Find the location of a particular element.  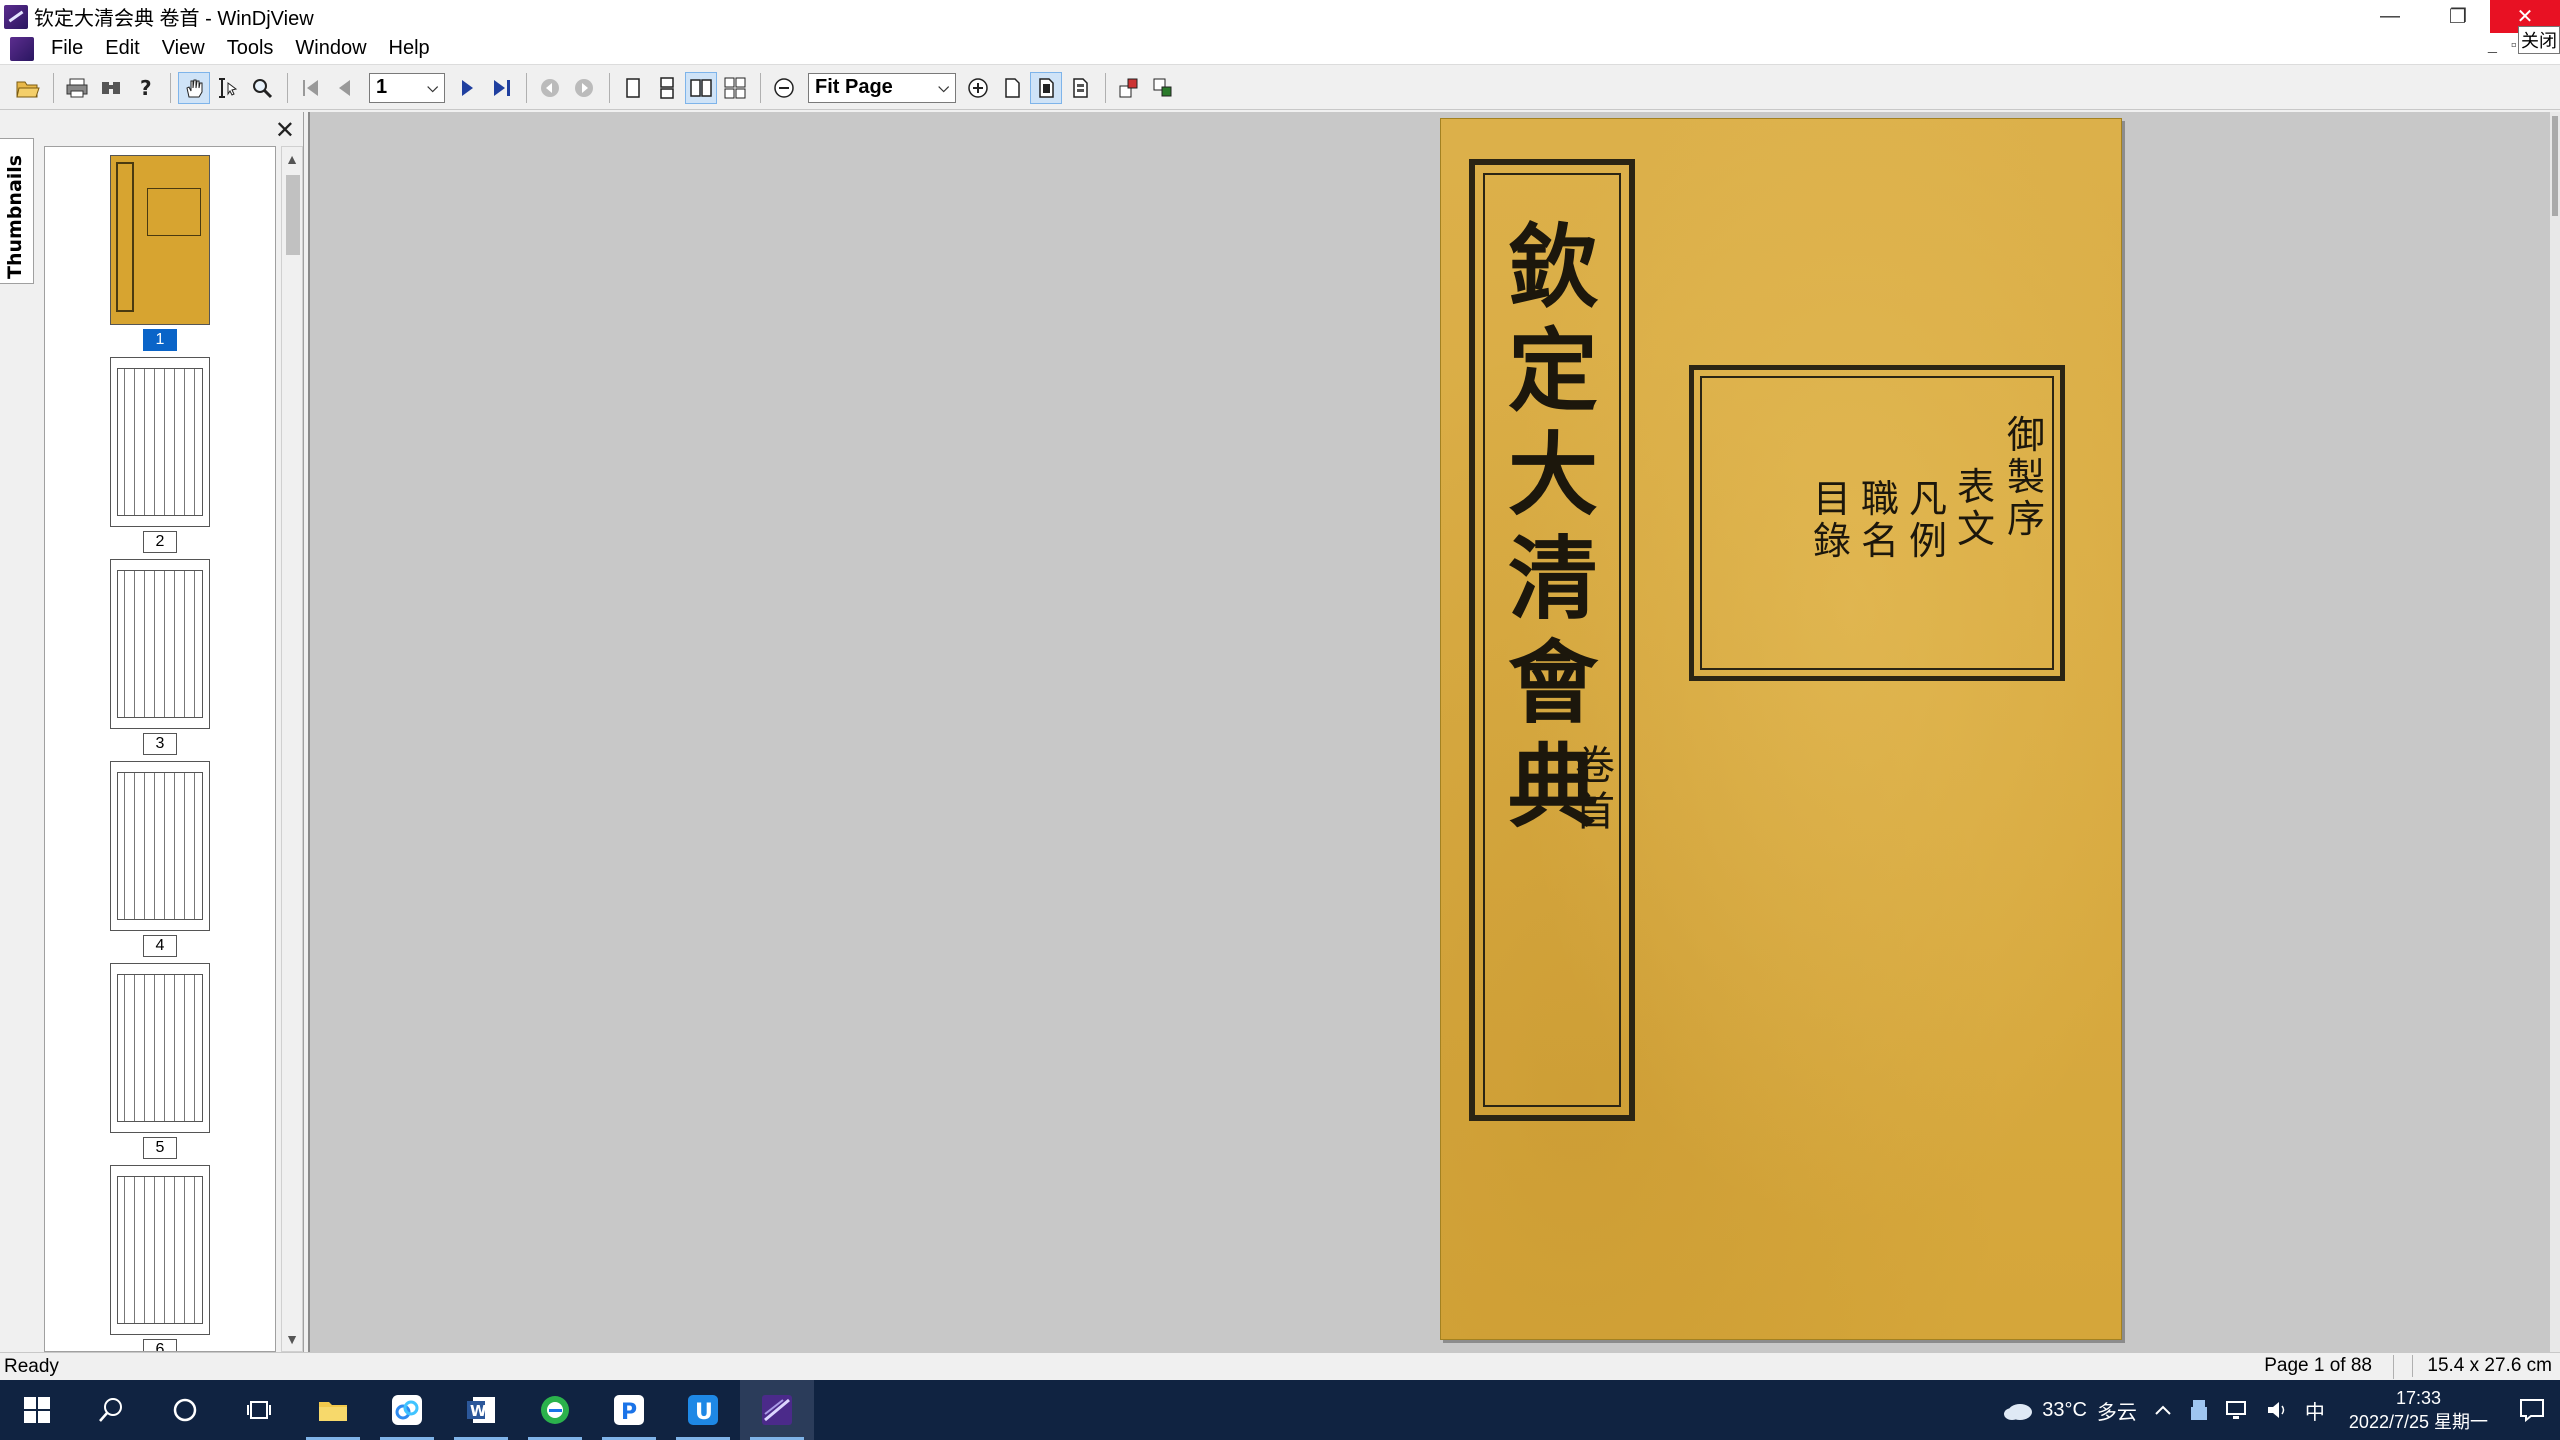

page-number-dropdown: 1 ⌵ is located at coordinates (407, 87).